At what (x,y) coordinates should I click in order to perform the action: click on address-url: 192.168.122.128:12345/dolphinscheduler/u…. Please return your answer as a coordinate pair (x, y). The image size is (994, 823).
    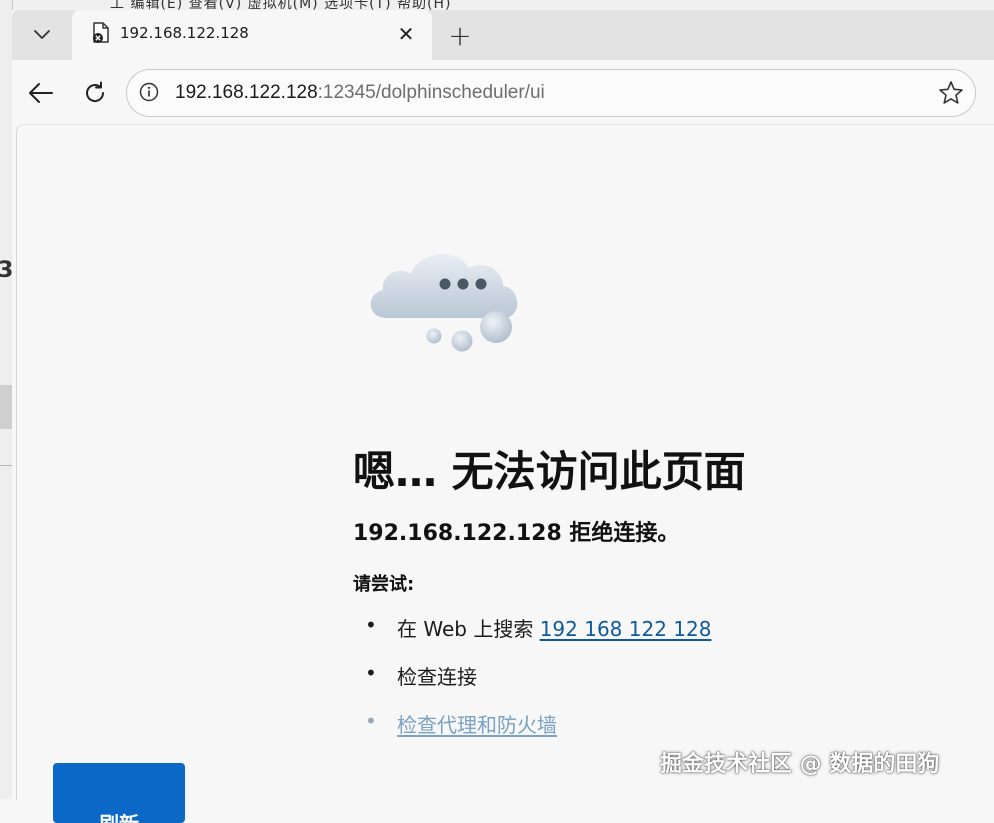
    Looking at the image, I should click on (360, 93).